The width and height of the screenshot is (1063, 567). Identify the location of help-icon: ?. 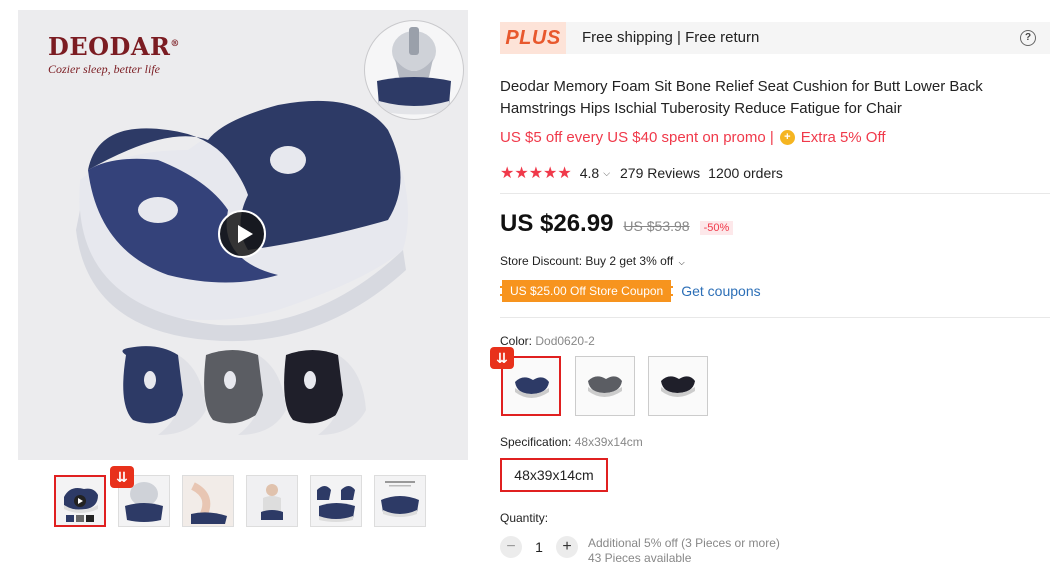
(1028, 38).